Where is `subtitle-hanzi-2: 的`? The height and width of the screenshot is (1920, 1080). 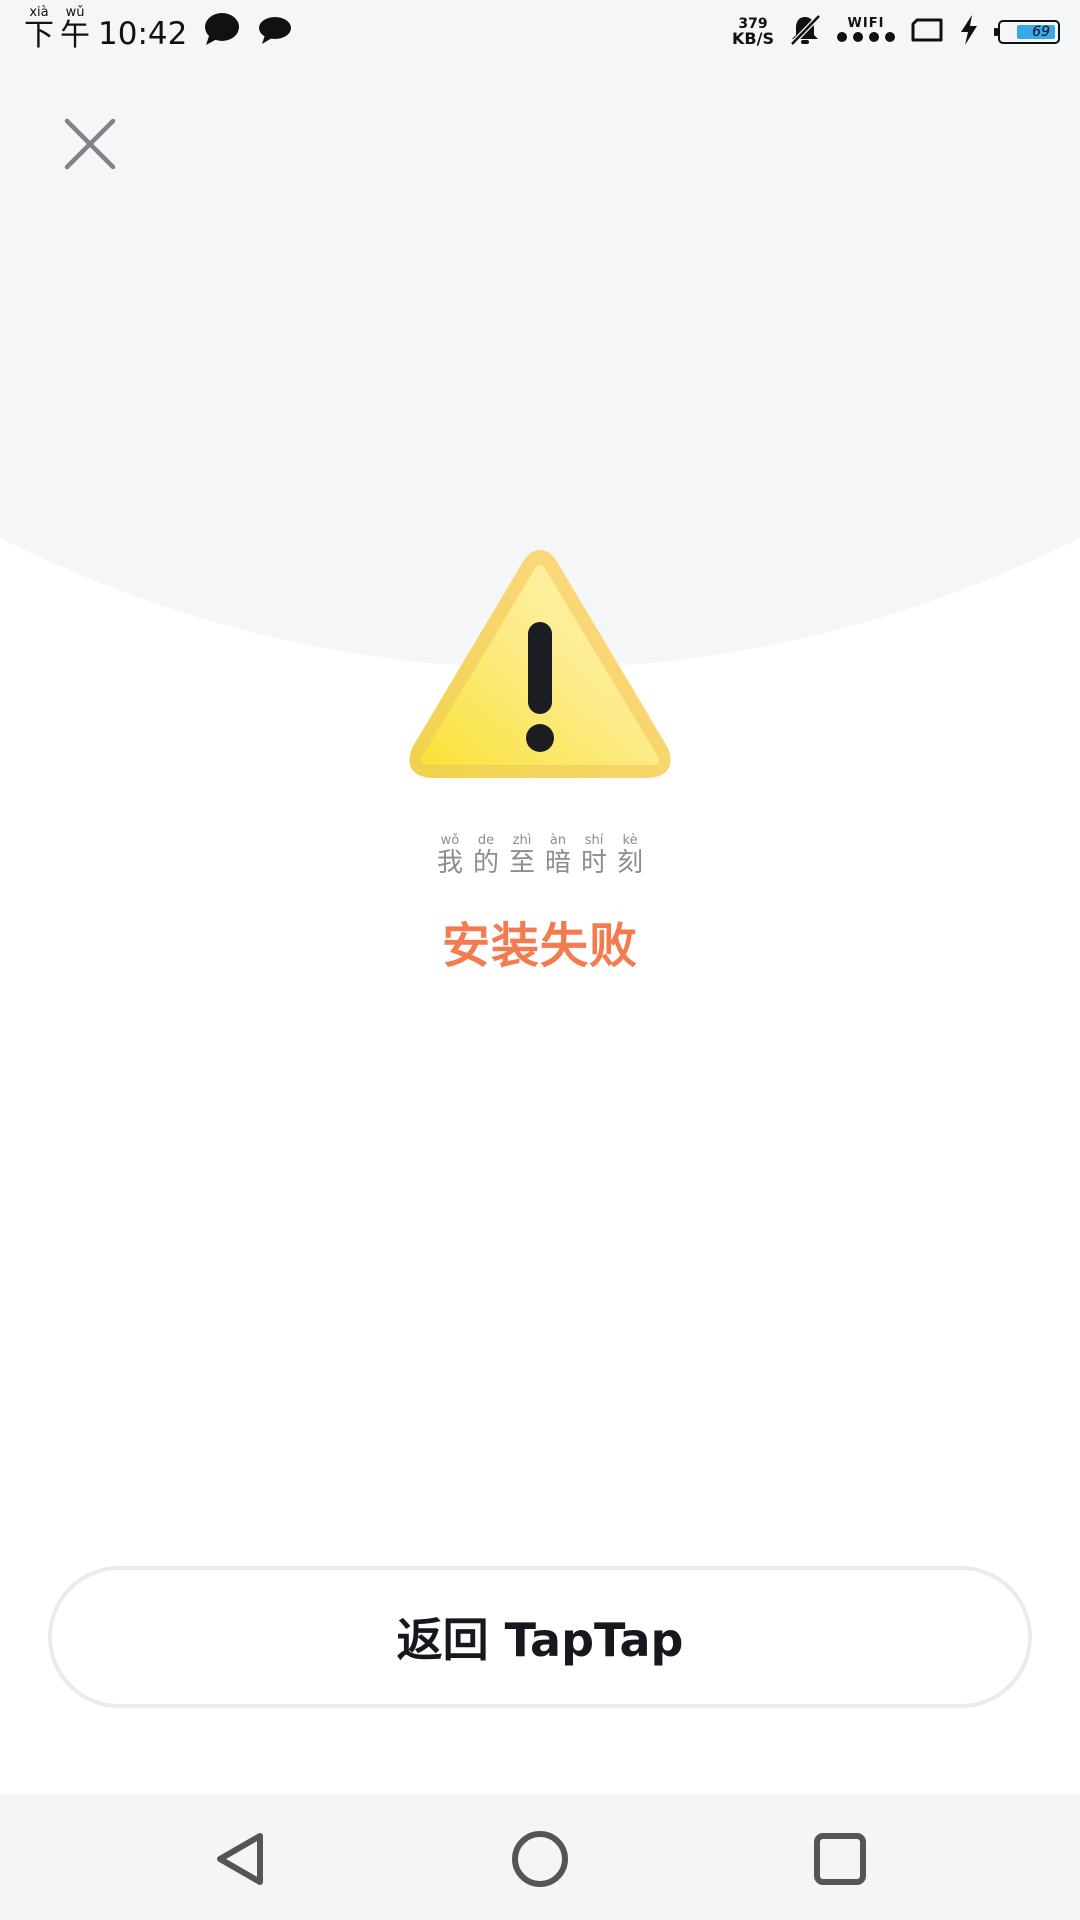
subtitle-hanzi-2: 的 is located at coordinates (485, 863).